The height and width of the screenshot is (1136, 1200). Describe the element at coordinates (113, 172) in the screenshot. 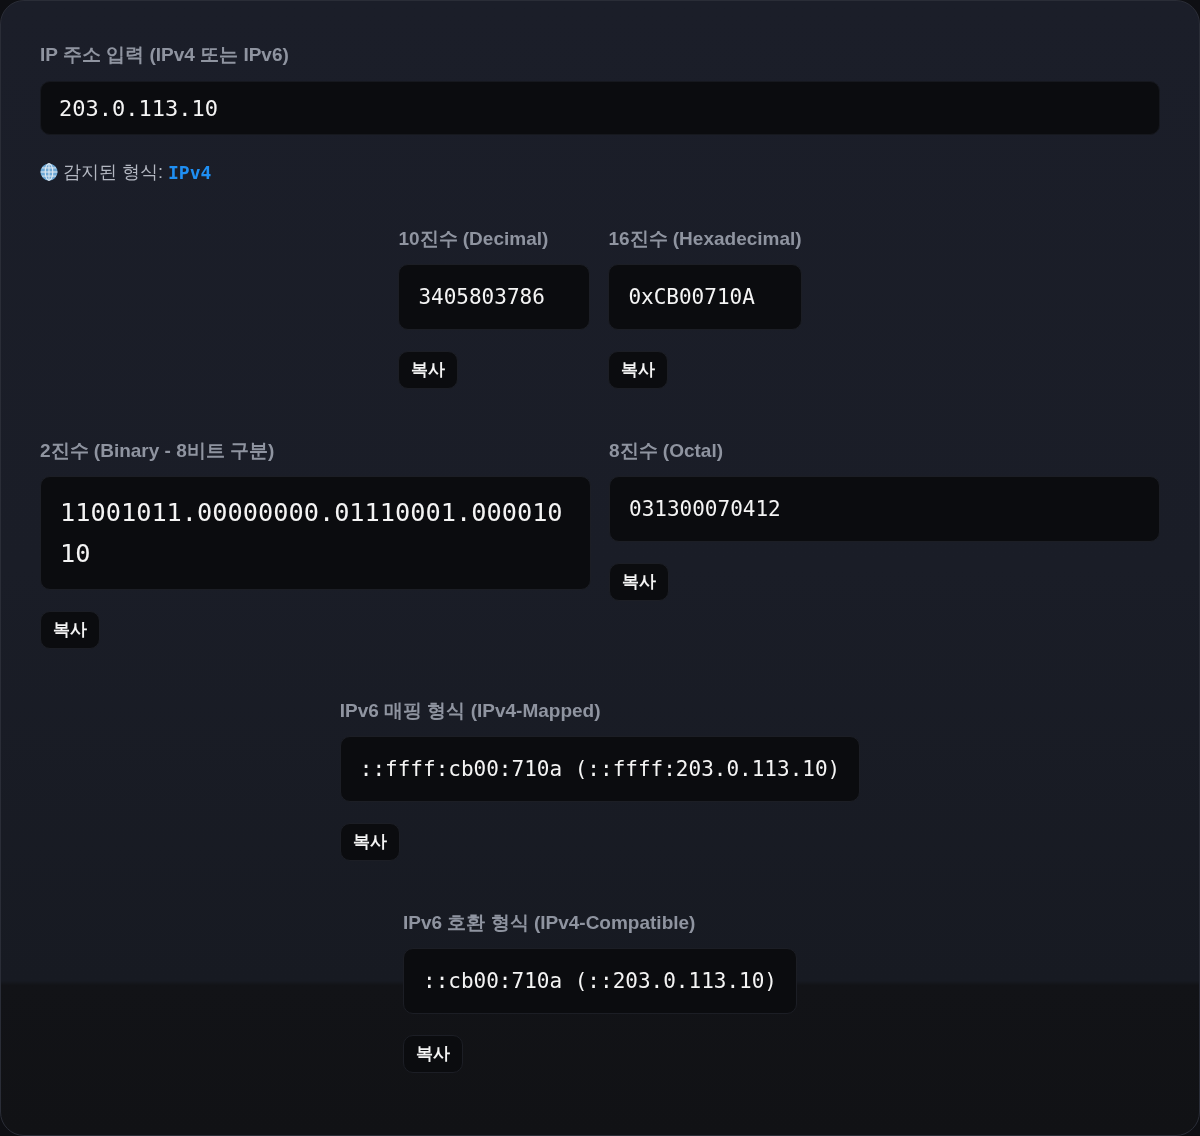

I see `detected-format-label: 감지된 형식:` at that location.